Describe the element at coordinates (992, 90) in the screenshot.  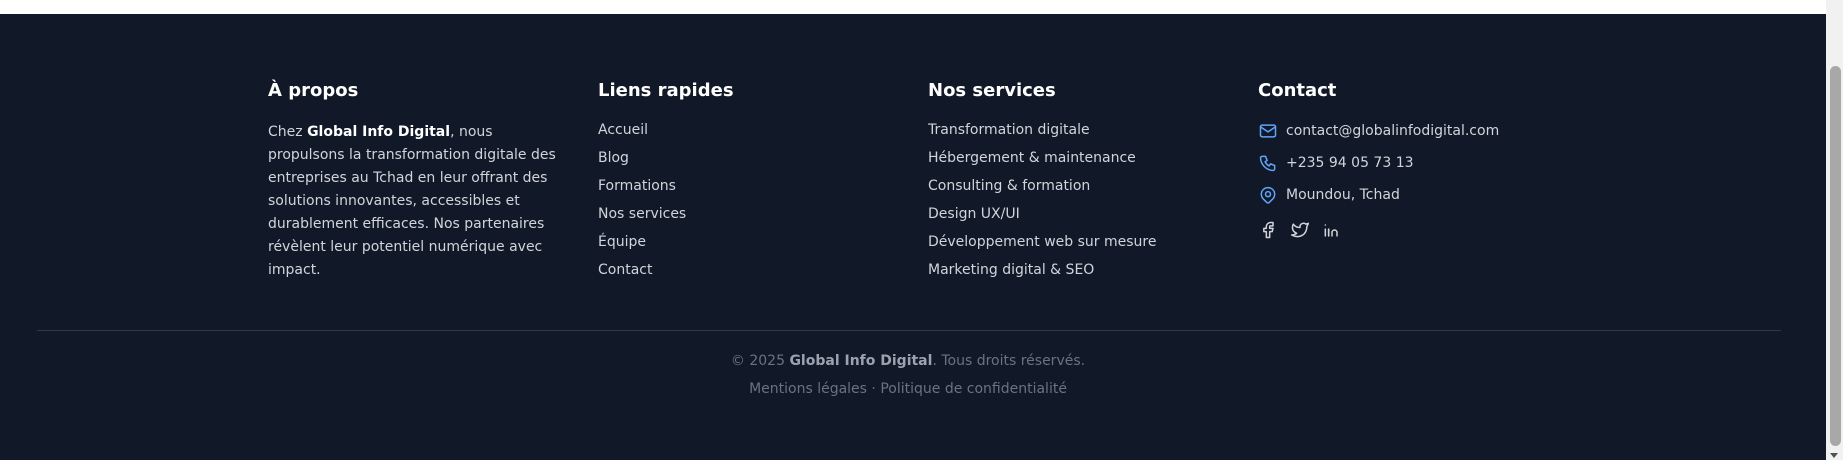
I see `services-heading: Nos services` at that location.